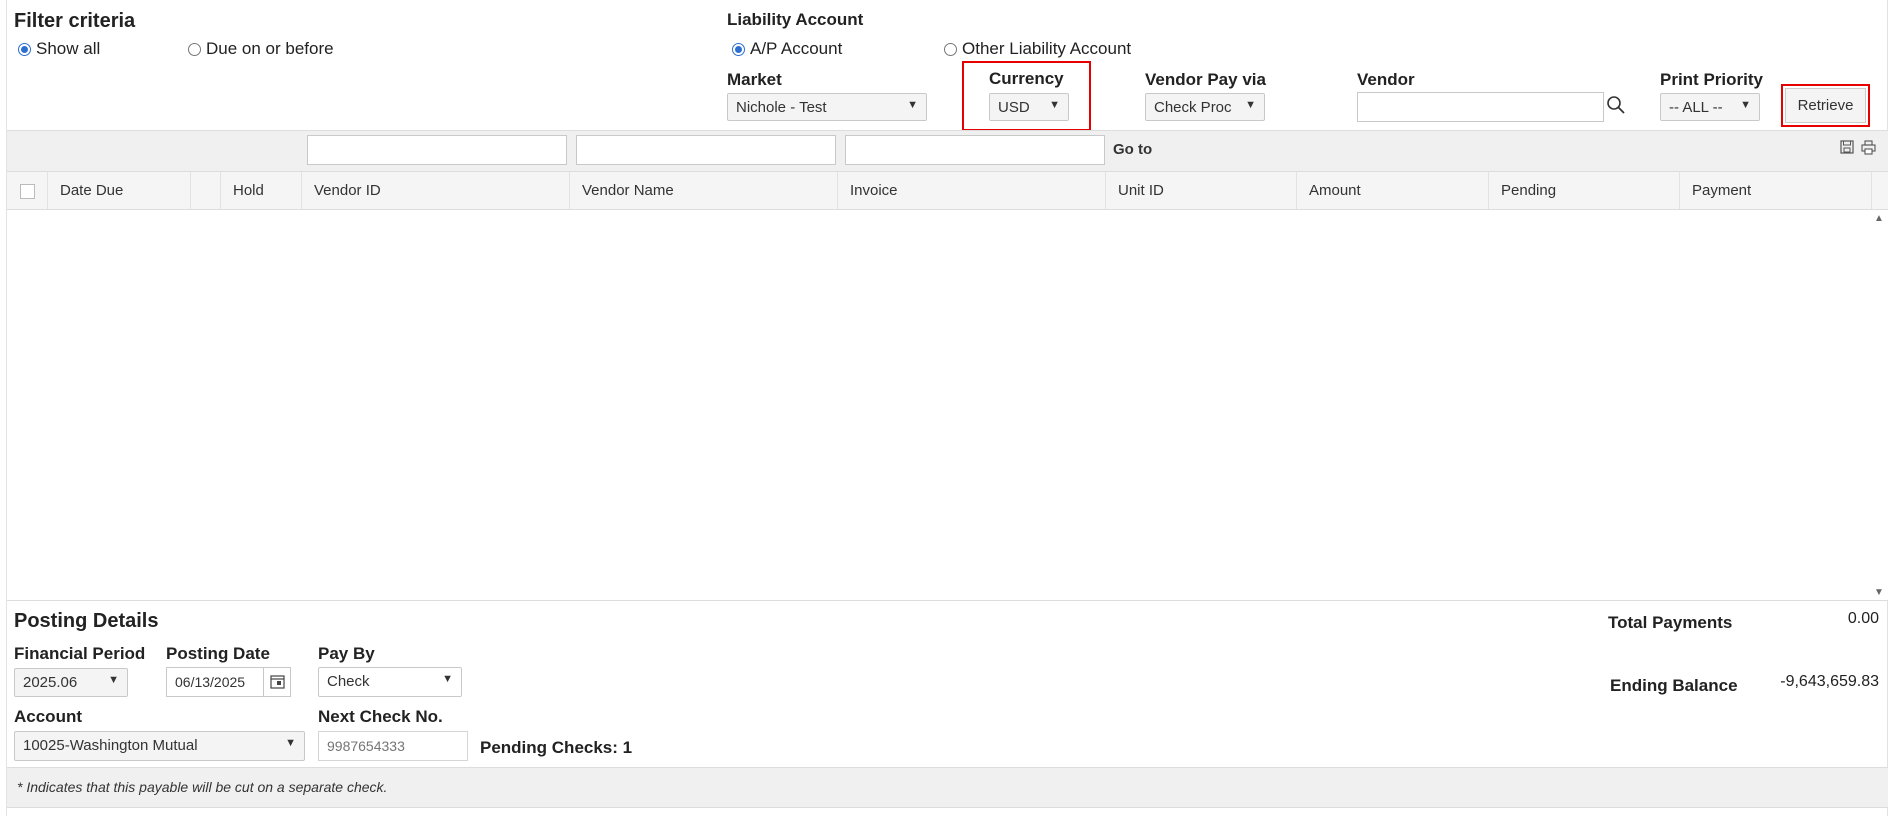  I want to click on financial-period-label: Financial Period, so click(80, 653).